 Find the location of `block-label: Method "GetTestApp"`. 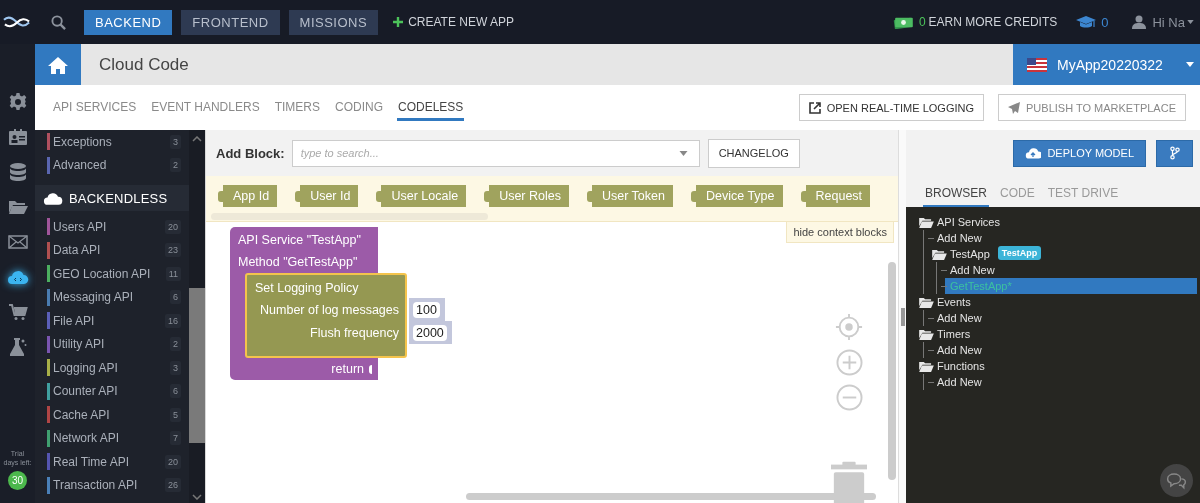

block-label: Method "GetTestApp" is located at coordinates (298, 262).